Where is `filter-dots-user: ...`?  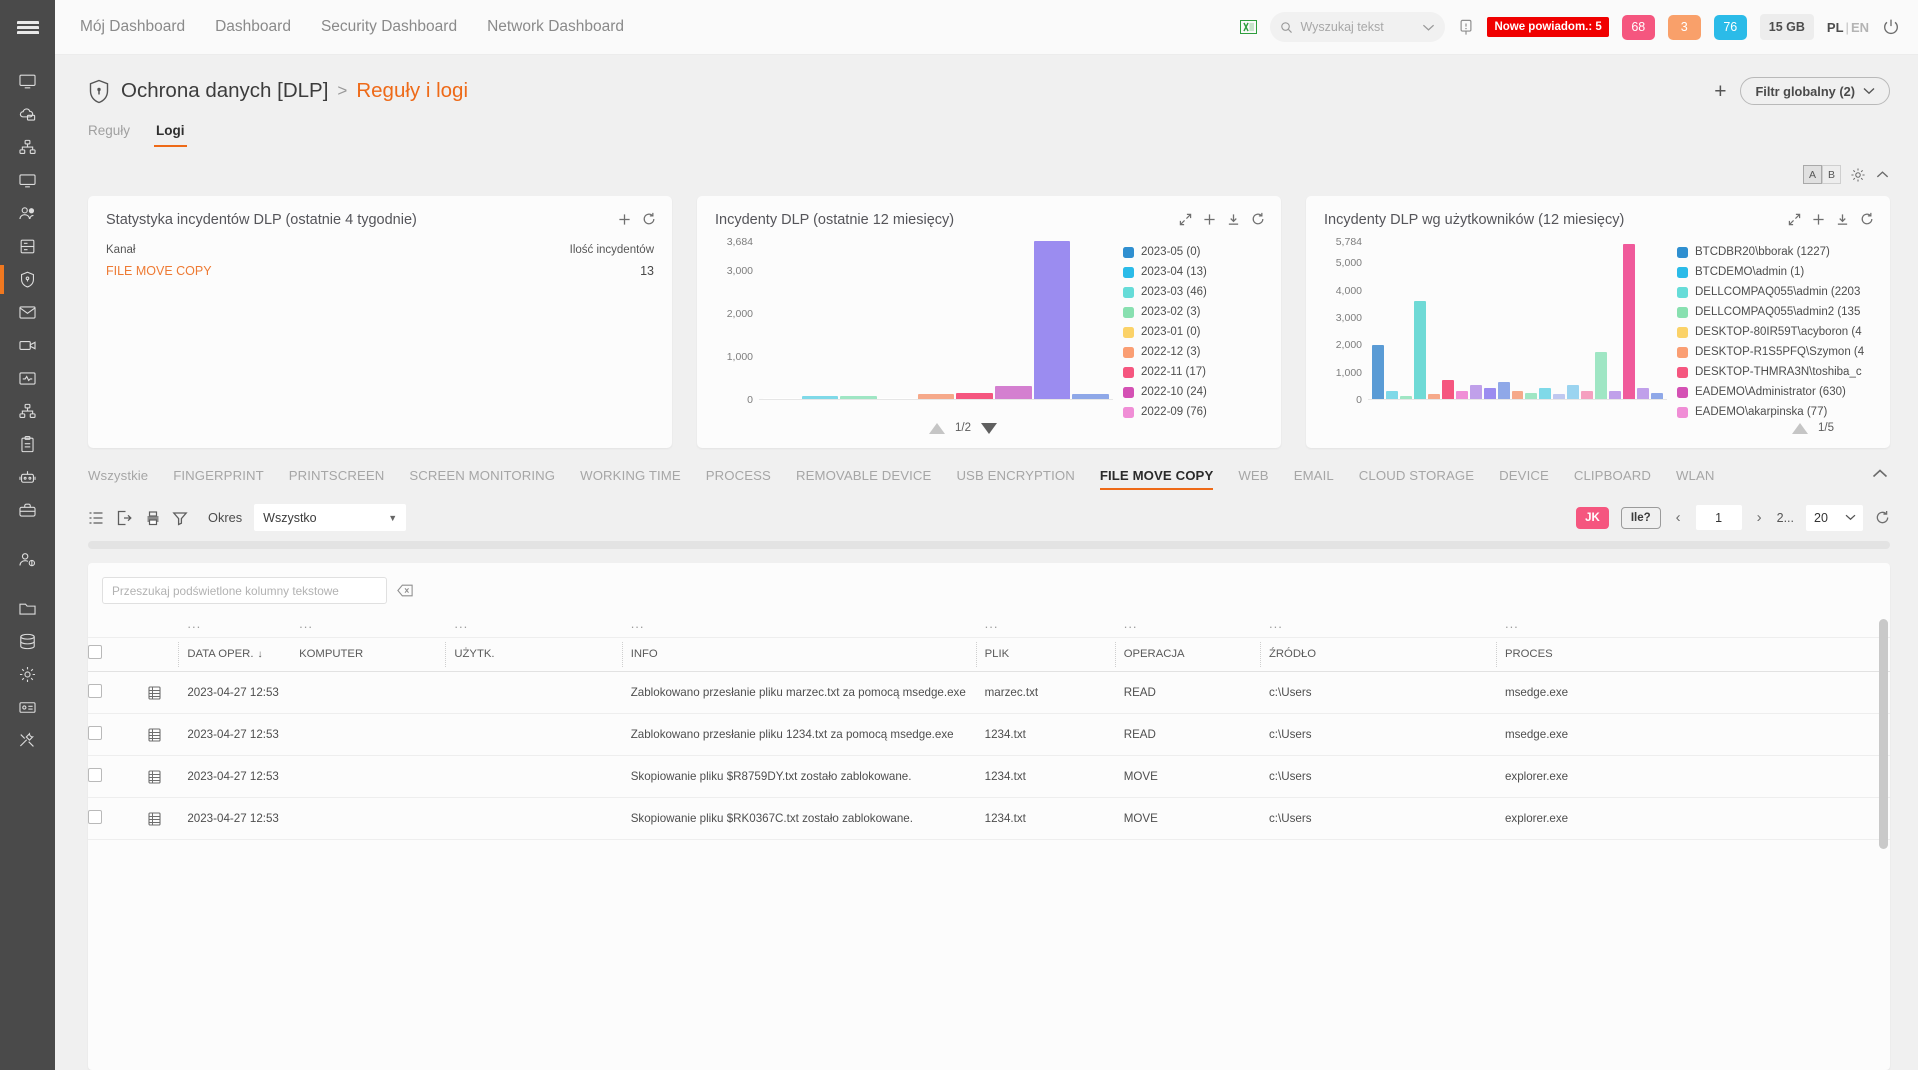 filter-dots-user: ... is located at coordinates (542, 627).